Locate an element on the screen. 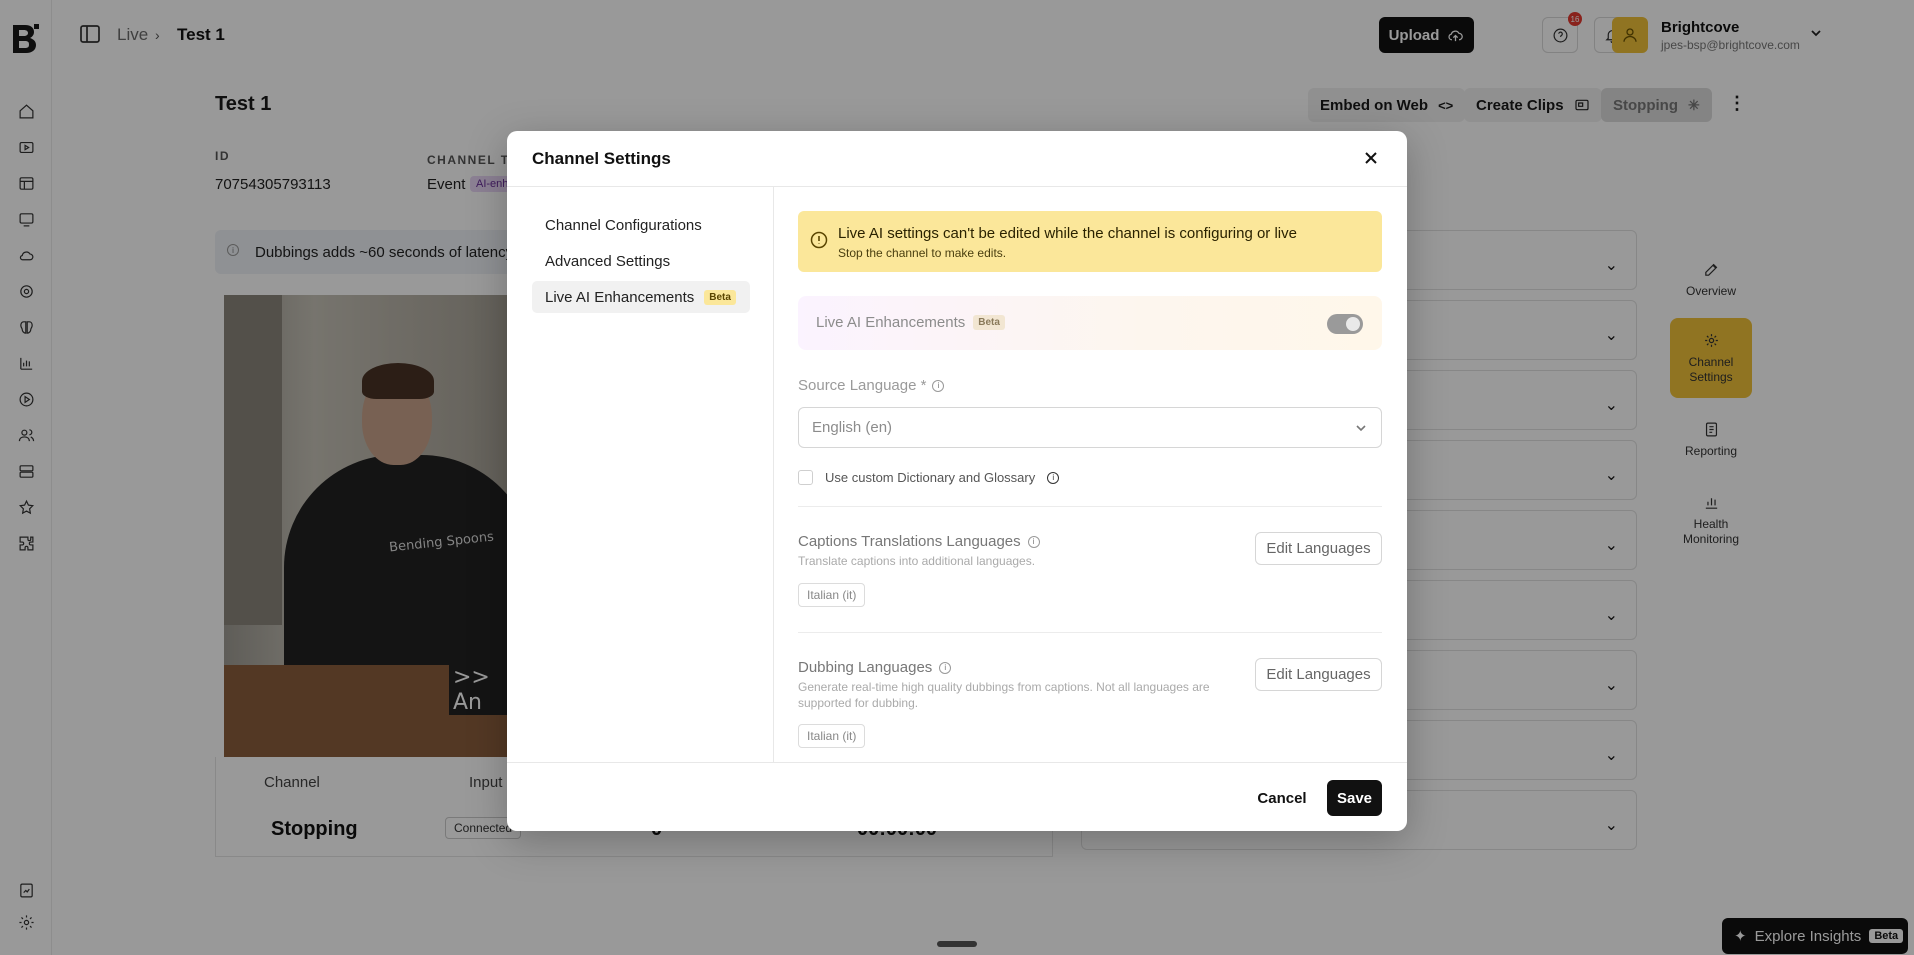 Image resolution: width=1914 pixels, height=955 pixels. nav-channel-configurations-label: Channel Configurations is located at coordinates (623, 225).